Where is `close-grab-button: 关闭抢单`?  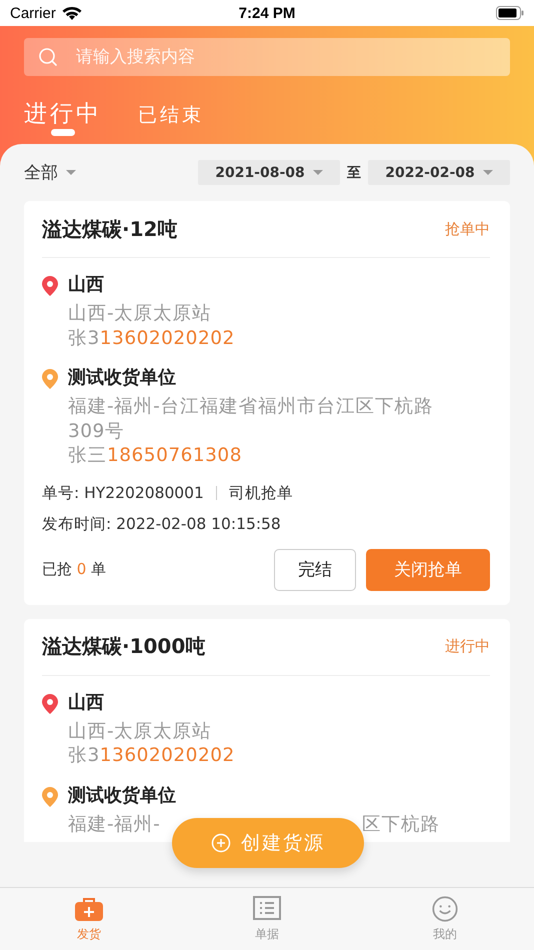
close-grab-button: 关闭抢单 is located at coordinates (428, 569).